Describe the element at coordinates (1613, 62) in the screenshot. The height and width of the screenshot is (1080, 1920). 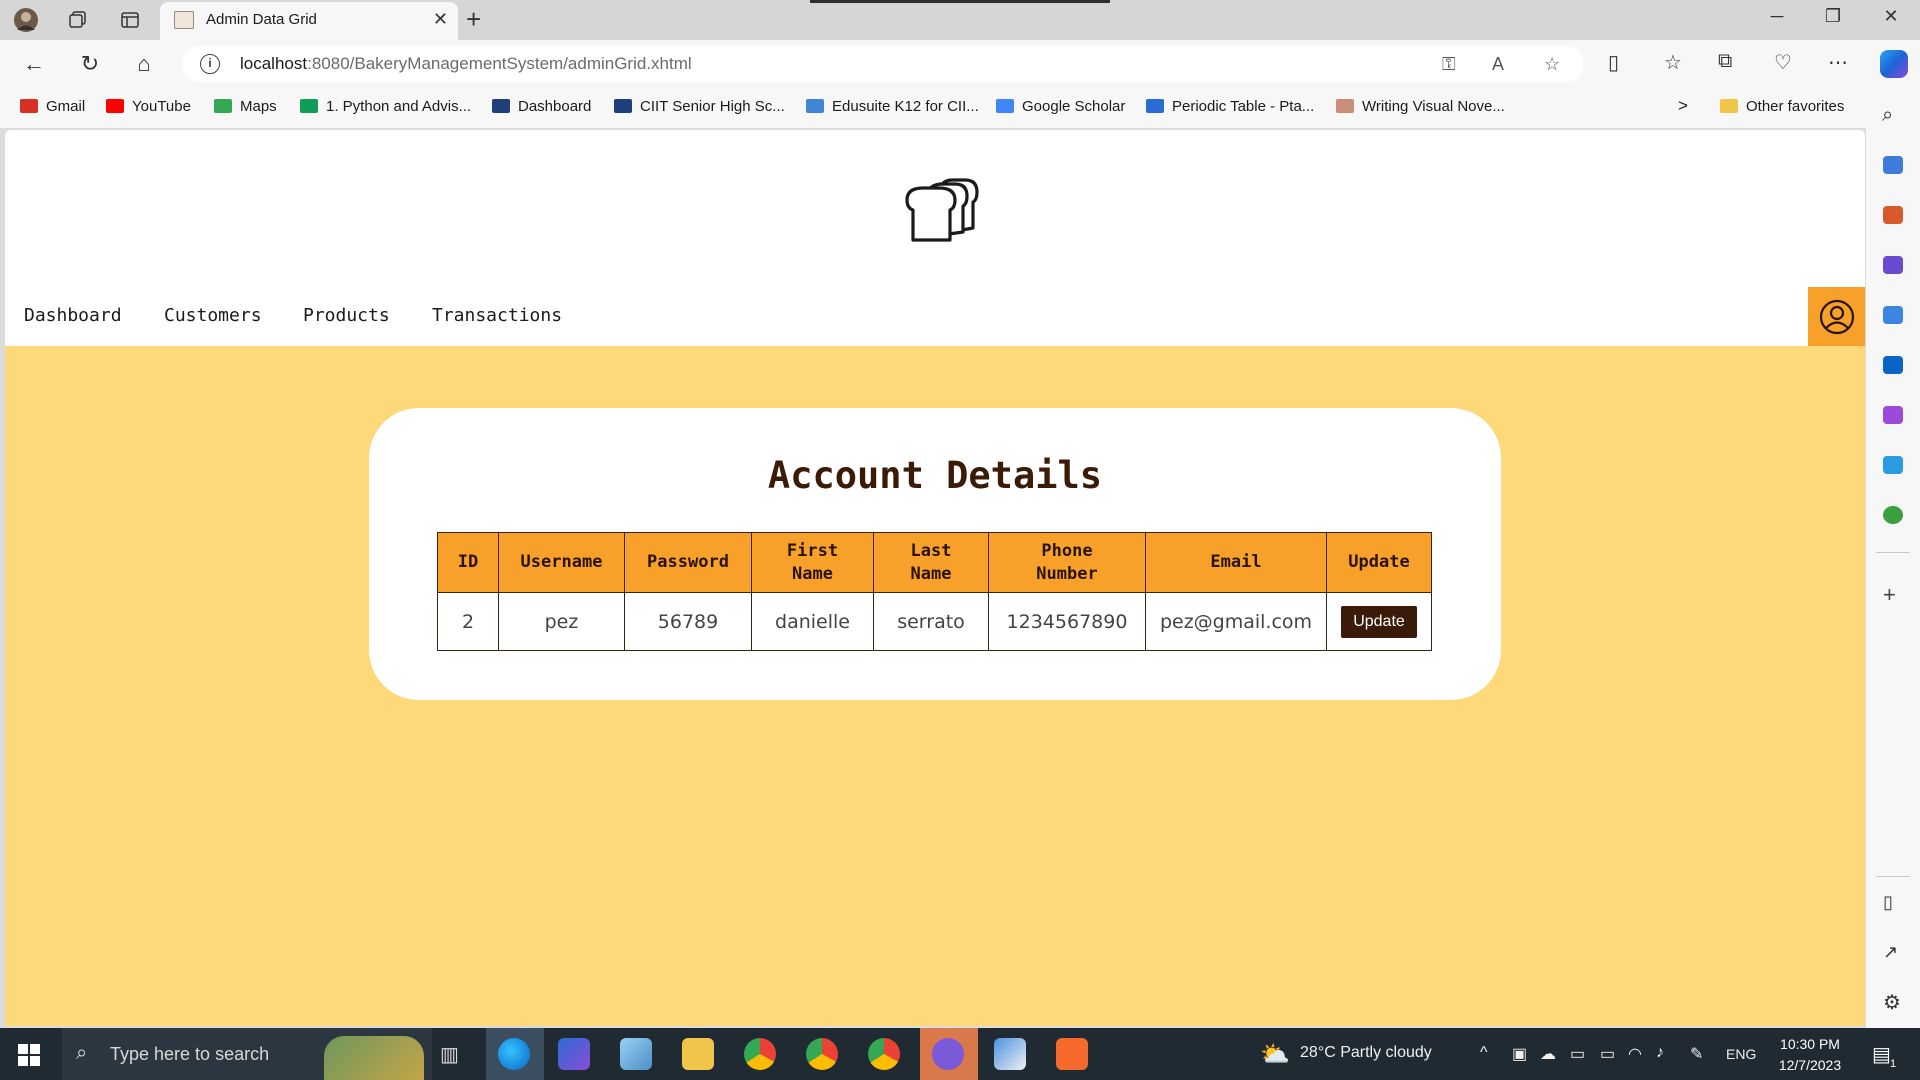
I see `split-screen-icon: ▯` at that location.